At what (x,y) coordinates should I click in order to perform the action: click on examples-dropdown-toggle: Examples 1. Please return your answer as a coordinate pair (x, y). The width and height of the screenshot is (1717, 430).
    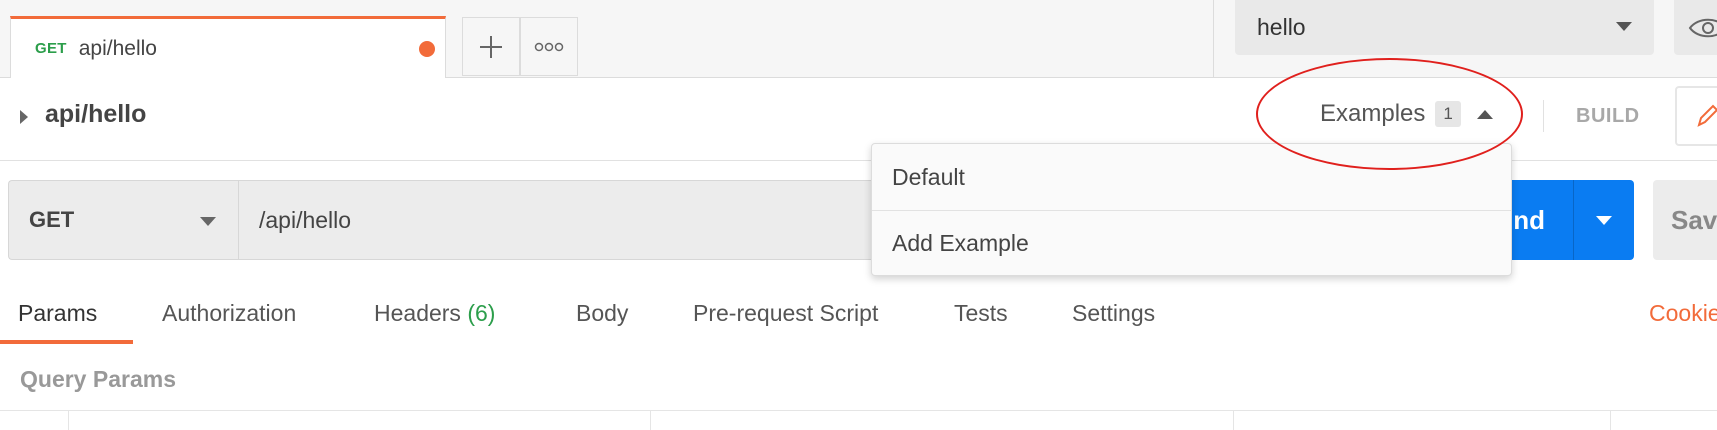
    Looking at the image, I should click on (1406, 114).